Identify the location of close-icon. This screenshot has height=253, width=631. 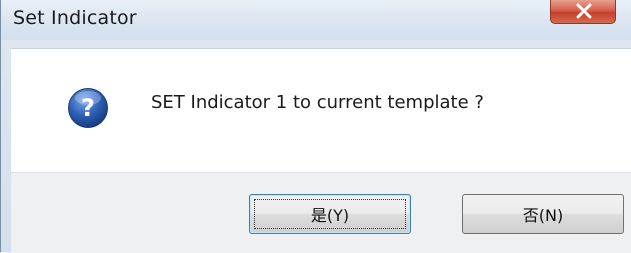
(584, 11).